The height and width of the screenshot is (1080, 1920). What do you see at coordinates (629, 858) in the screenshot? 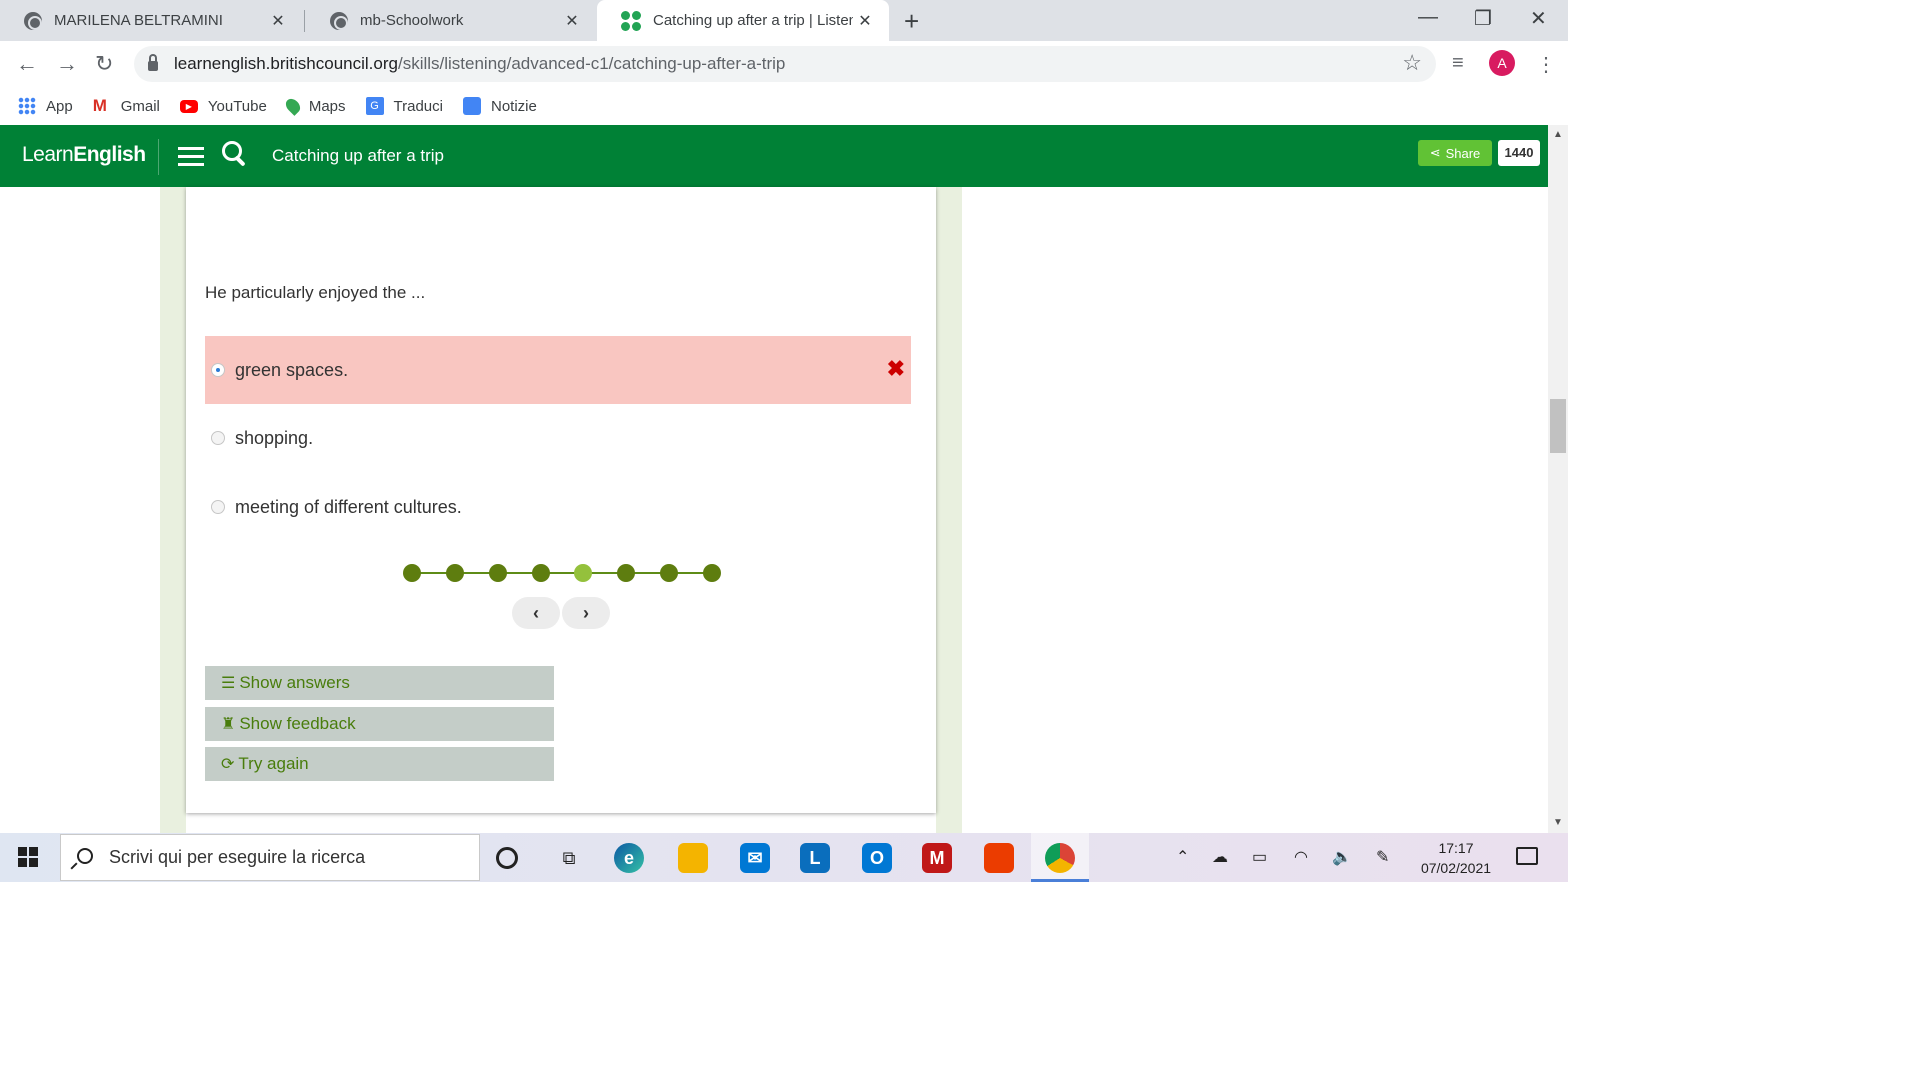
I see `edge-icon: e` at bounding box center [629, 858].